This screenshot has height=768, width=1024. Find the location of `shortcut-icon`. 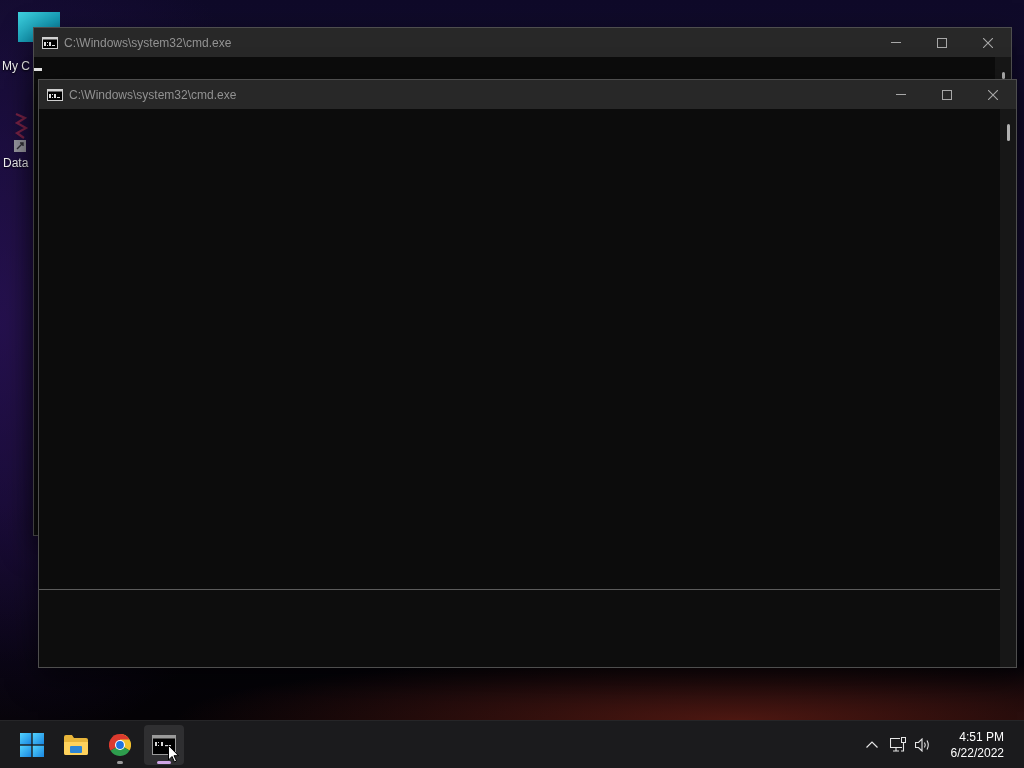

shortcut-icon is located at coordinates (21, 132).